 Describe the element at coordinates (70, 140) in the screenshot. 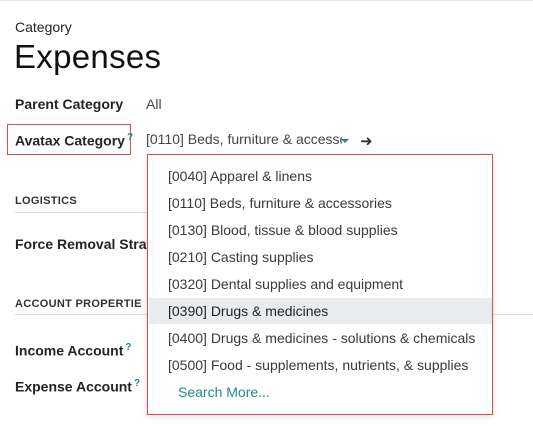

I see `avatax-category-label-text: Avatax Category` at that location.